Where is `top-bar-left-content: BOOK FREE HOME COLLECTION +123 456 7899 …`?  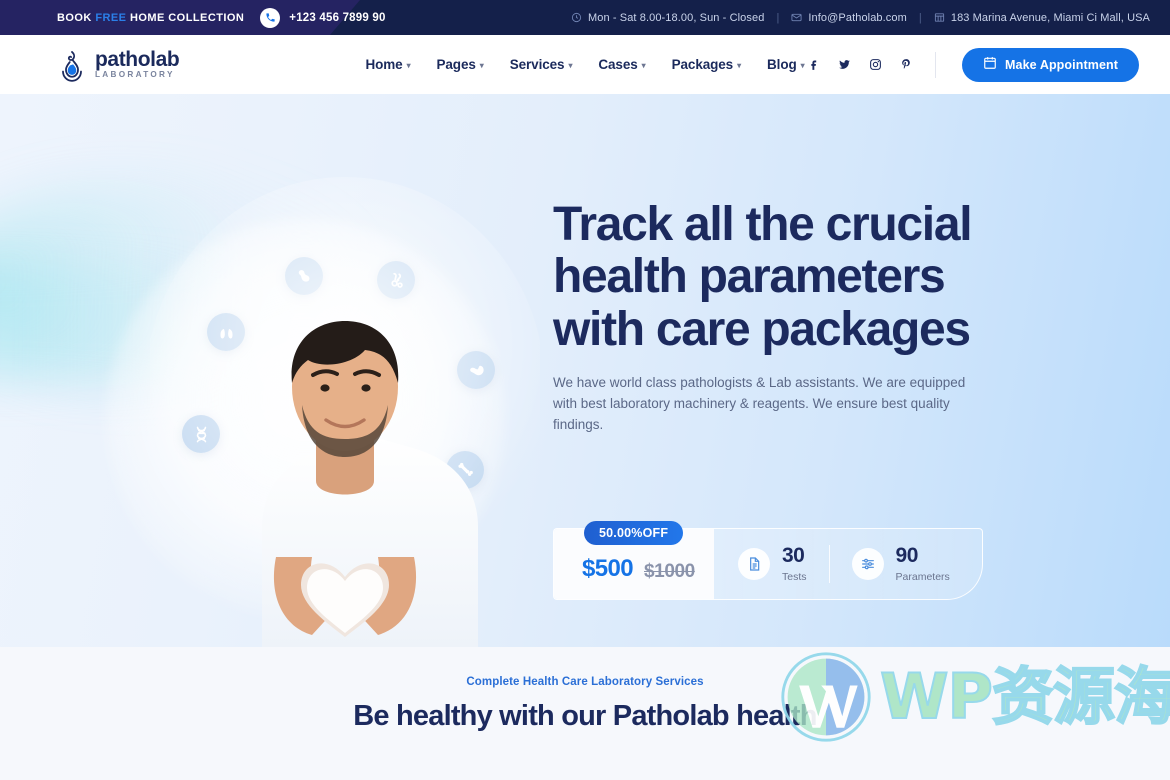
top-bar-left-content: BOOK FREE HOME COLLECTION +123 456 7899 … is located at coordinates (193, 17).